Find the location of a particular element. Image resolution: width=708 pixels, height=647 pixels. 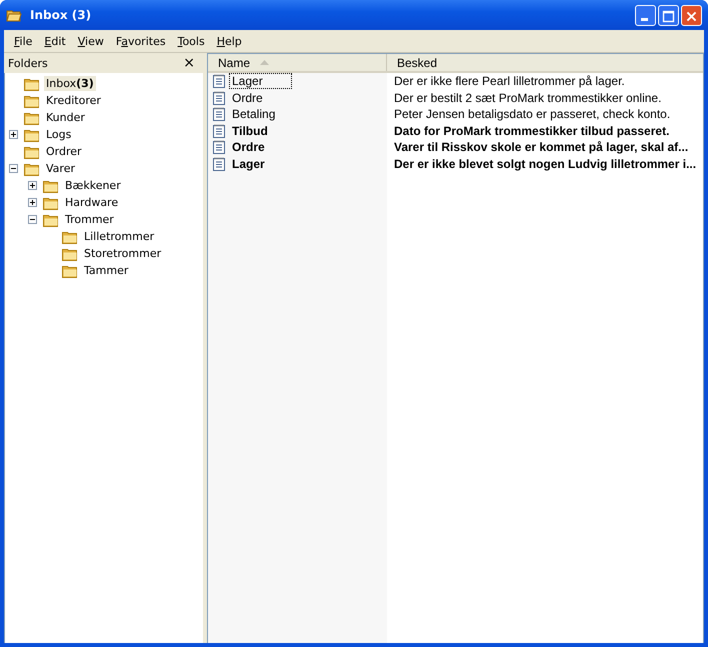

folder-item: Hardware is located at coordinates (91, 202).